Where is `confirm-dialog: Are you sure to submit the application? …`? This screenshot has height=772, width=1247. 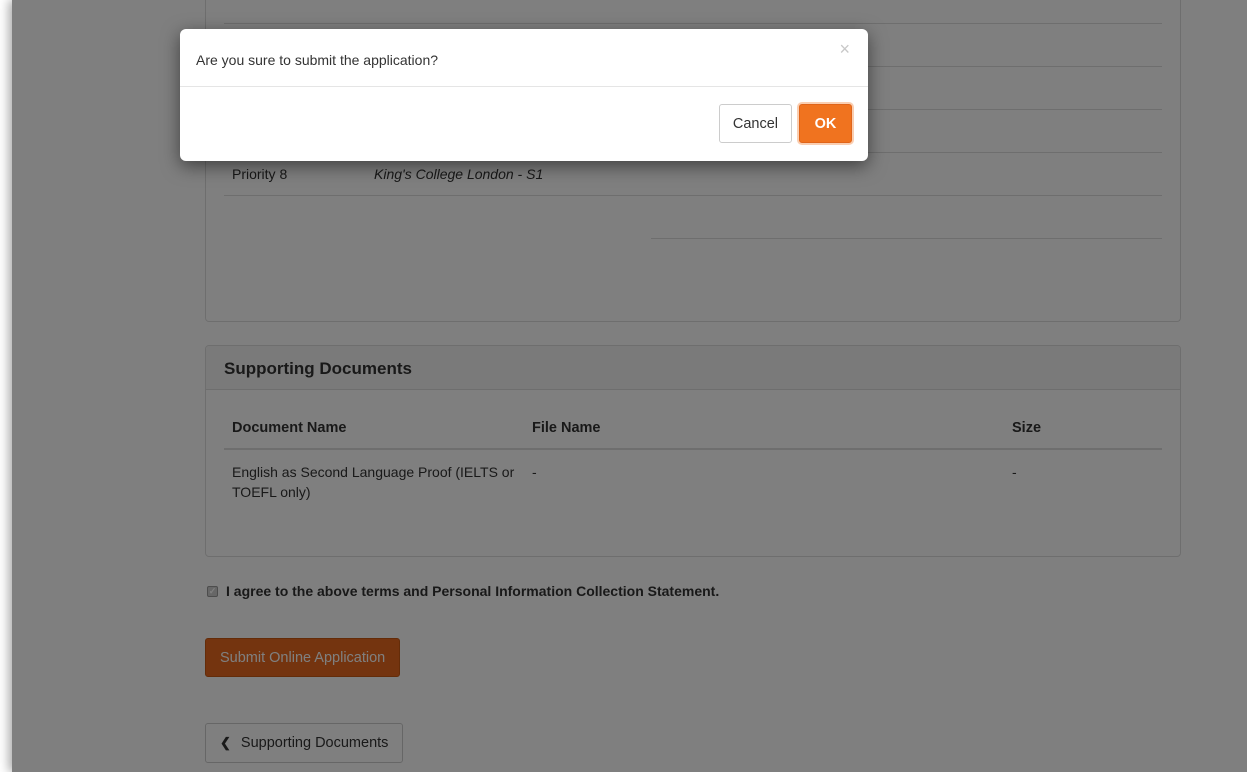
confirm-dialog: Are you sure to submit the application? … is located at coordinates (524, 95).